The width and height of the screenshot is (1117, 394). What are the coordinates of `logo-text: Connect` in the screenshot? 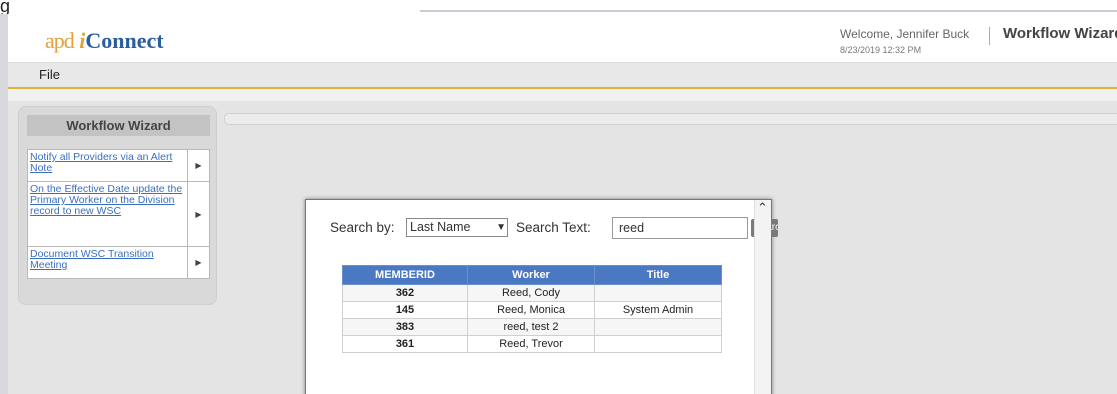 It's located at (124, 40).